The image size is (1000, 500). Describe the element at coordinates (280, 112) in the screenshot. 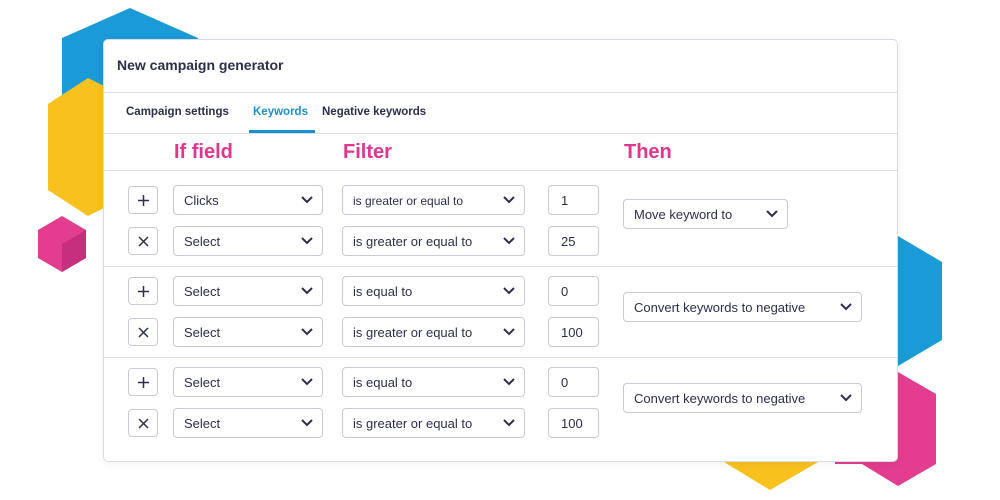

I see `tab-keywords: Keywords` at that location.